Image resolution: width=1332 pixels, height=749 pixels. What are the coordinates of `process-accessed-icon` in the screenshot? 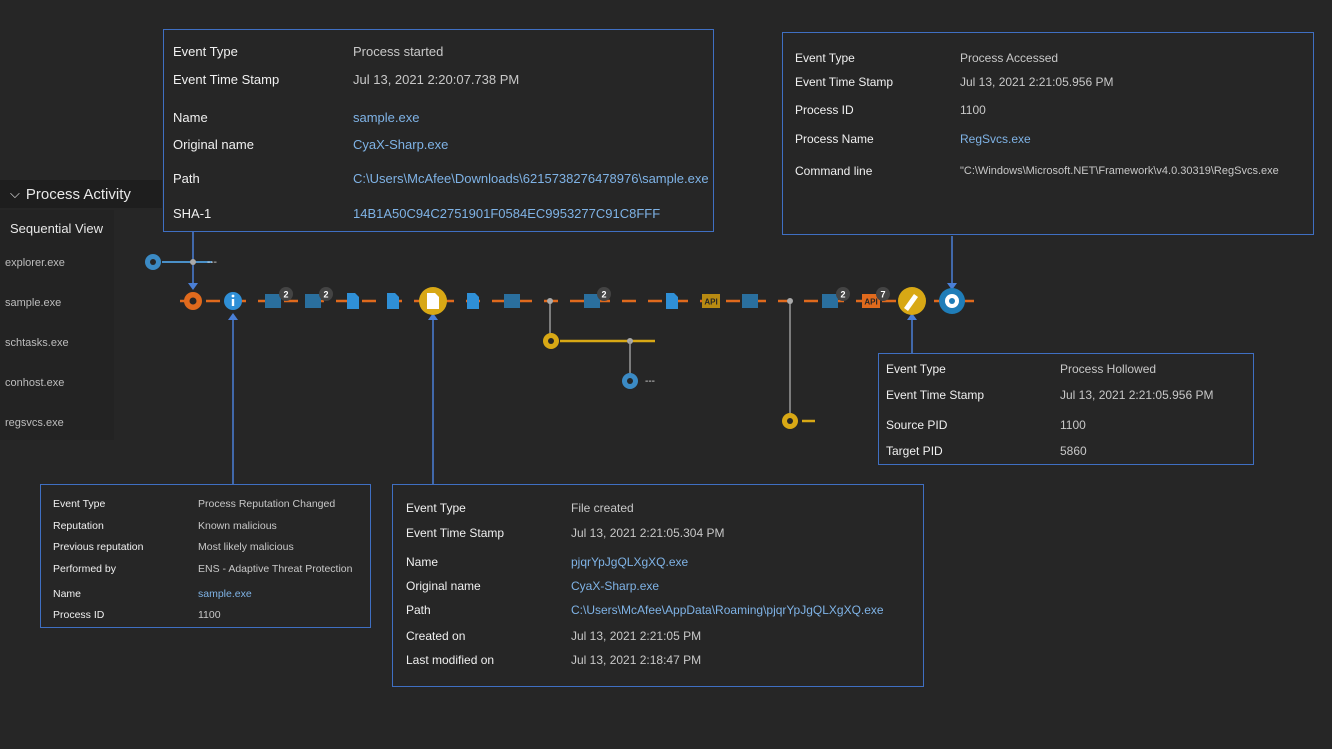 It's located at (952, 301).